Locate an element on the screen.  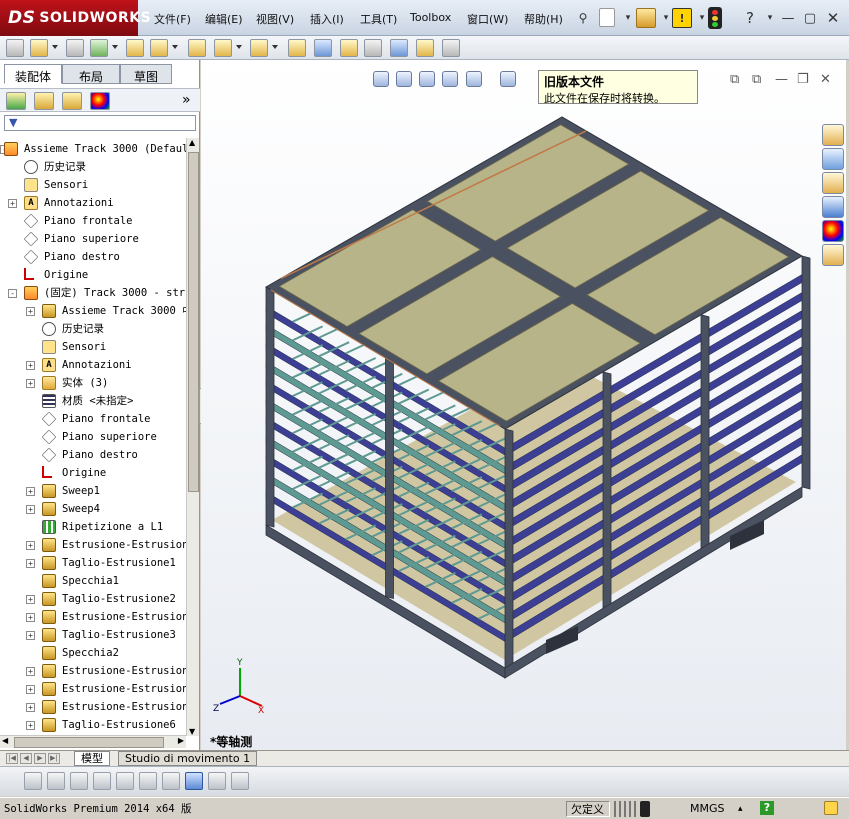
scroll-left-arrow-icon: ◀ is located at coordinates (5, 740).